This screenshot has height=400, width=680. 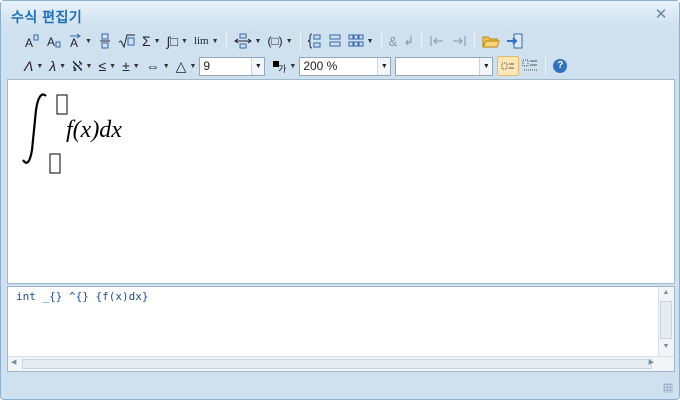 I want to click on integrand-text: f(x)dx, so click(x=94, y=130).